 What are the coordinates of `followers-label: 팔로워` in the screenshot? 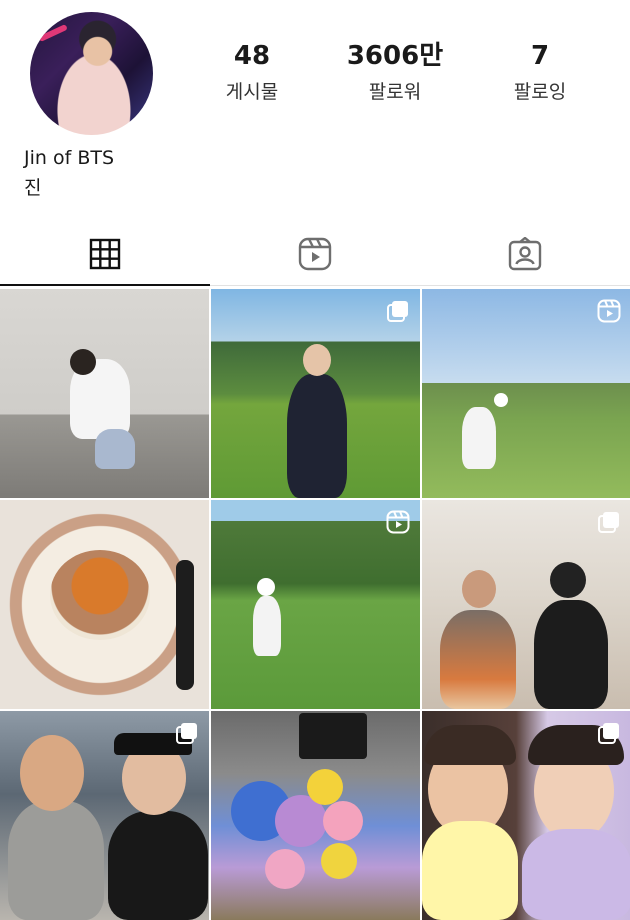 It's located at (395, 92).